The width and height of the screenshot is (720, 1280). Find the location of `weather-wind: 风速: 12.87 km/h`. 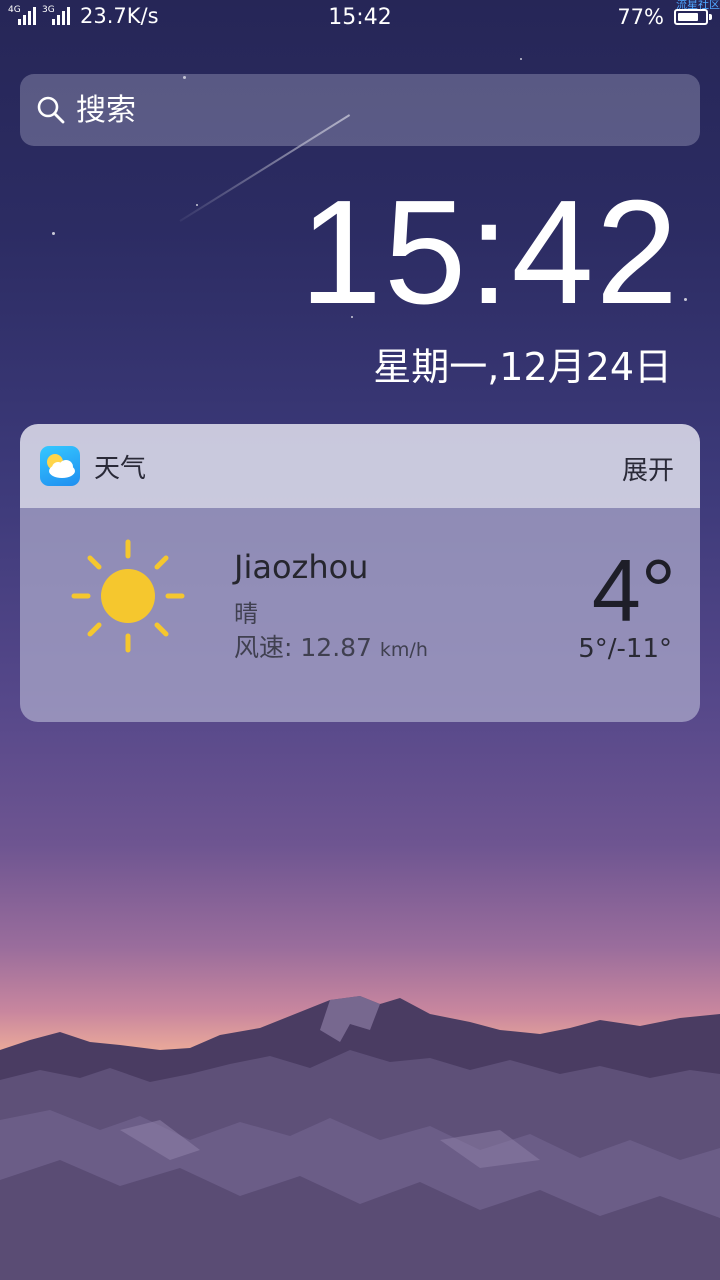

weather-wind: 风速: 12.87 km/h is located at coordinates (331, 646).